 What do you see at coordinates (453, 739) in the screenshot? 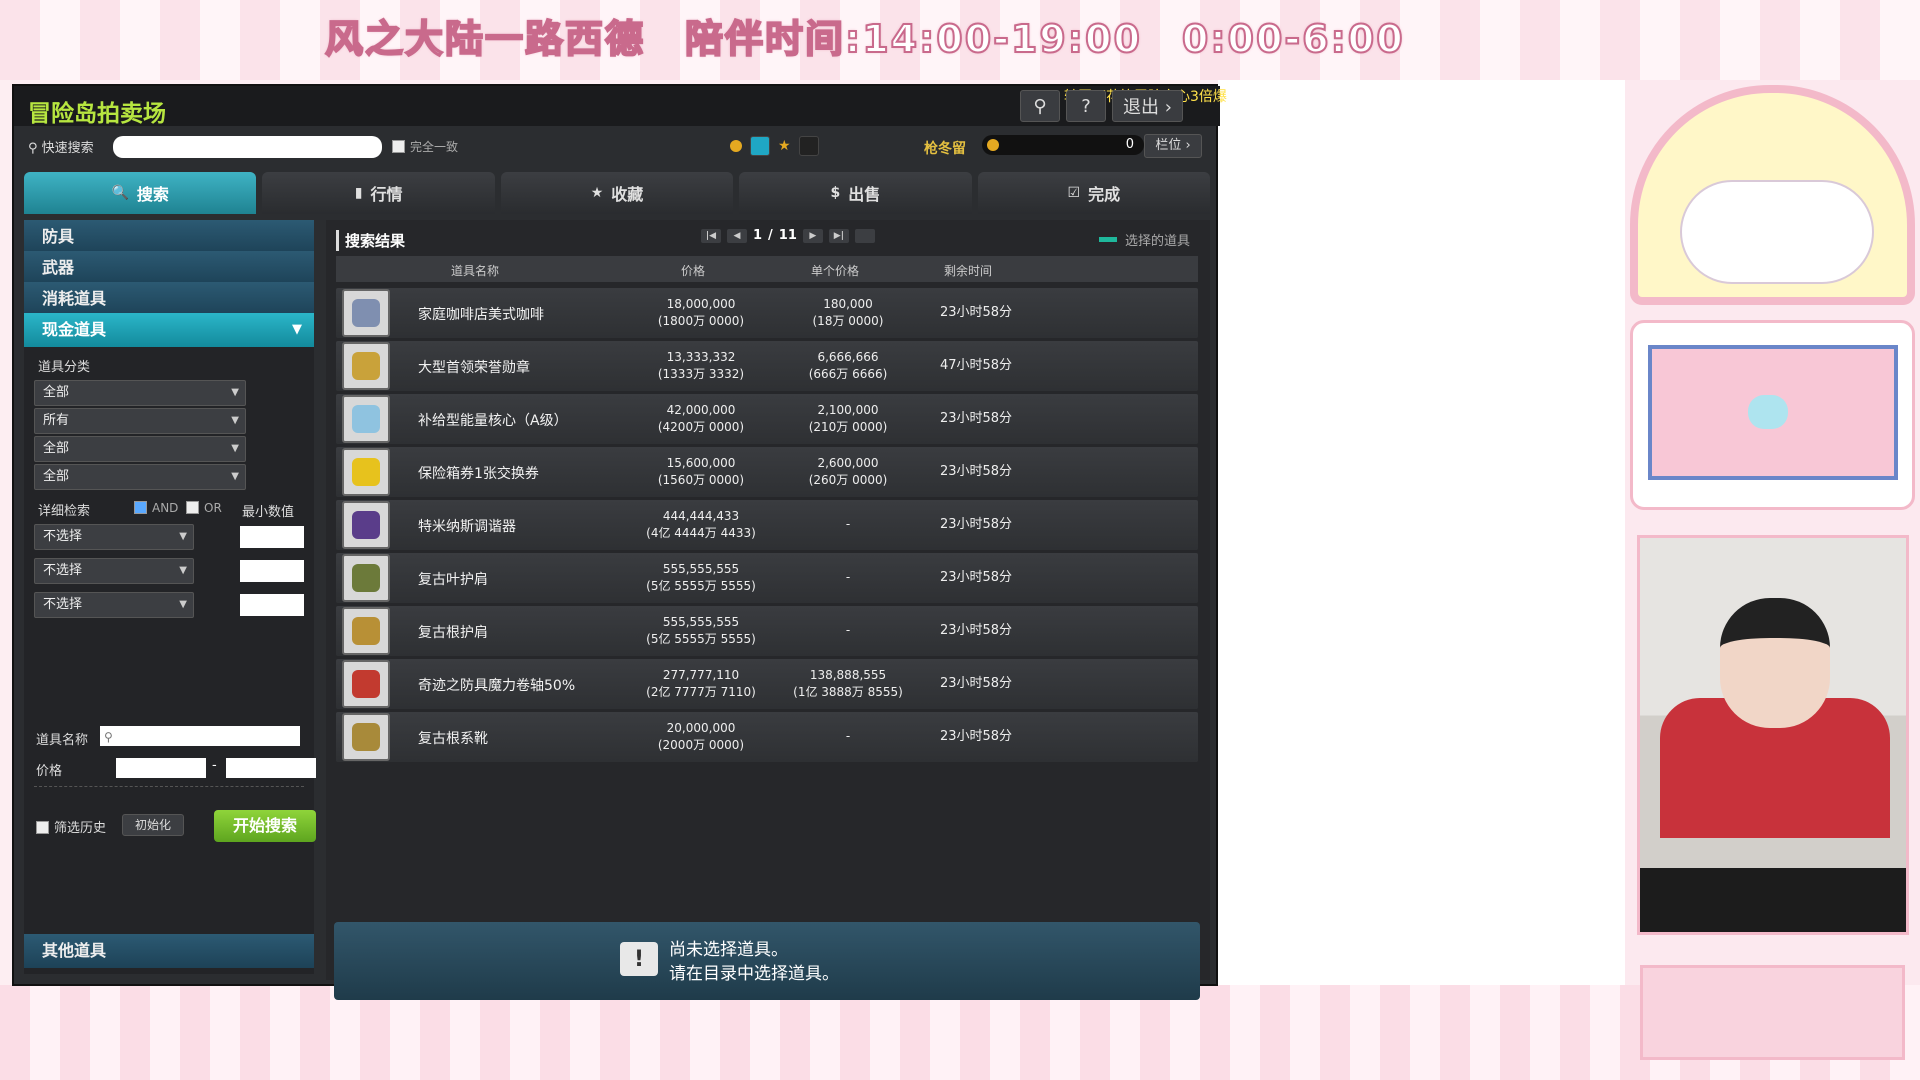
I see `item-name: 复古根系靴` at bounding box center [453, 739].